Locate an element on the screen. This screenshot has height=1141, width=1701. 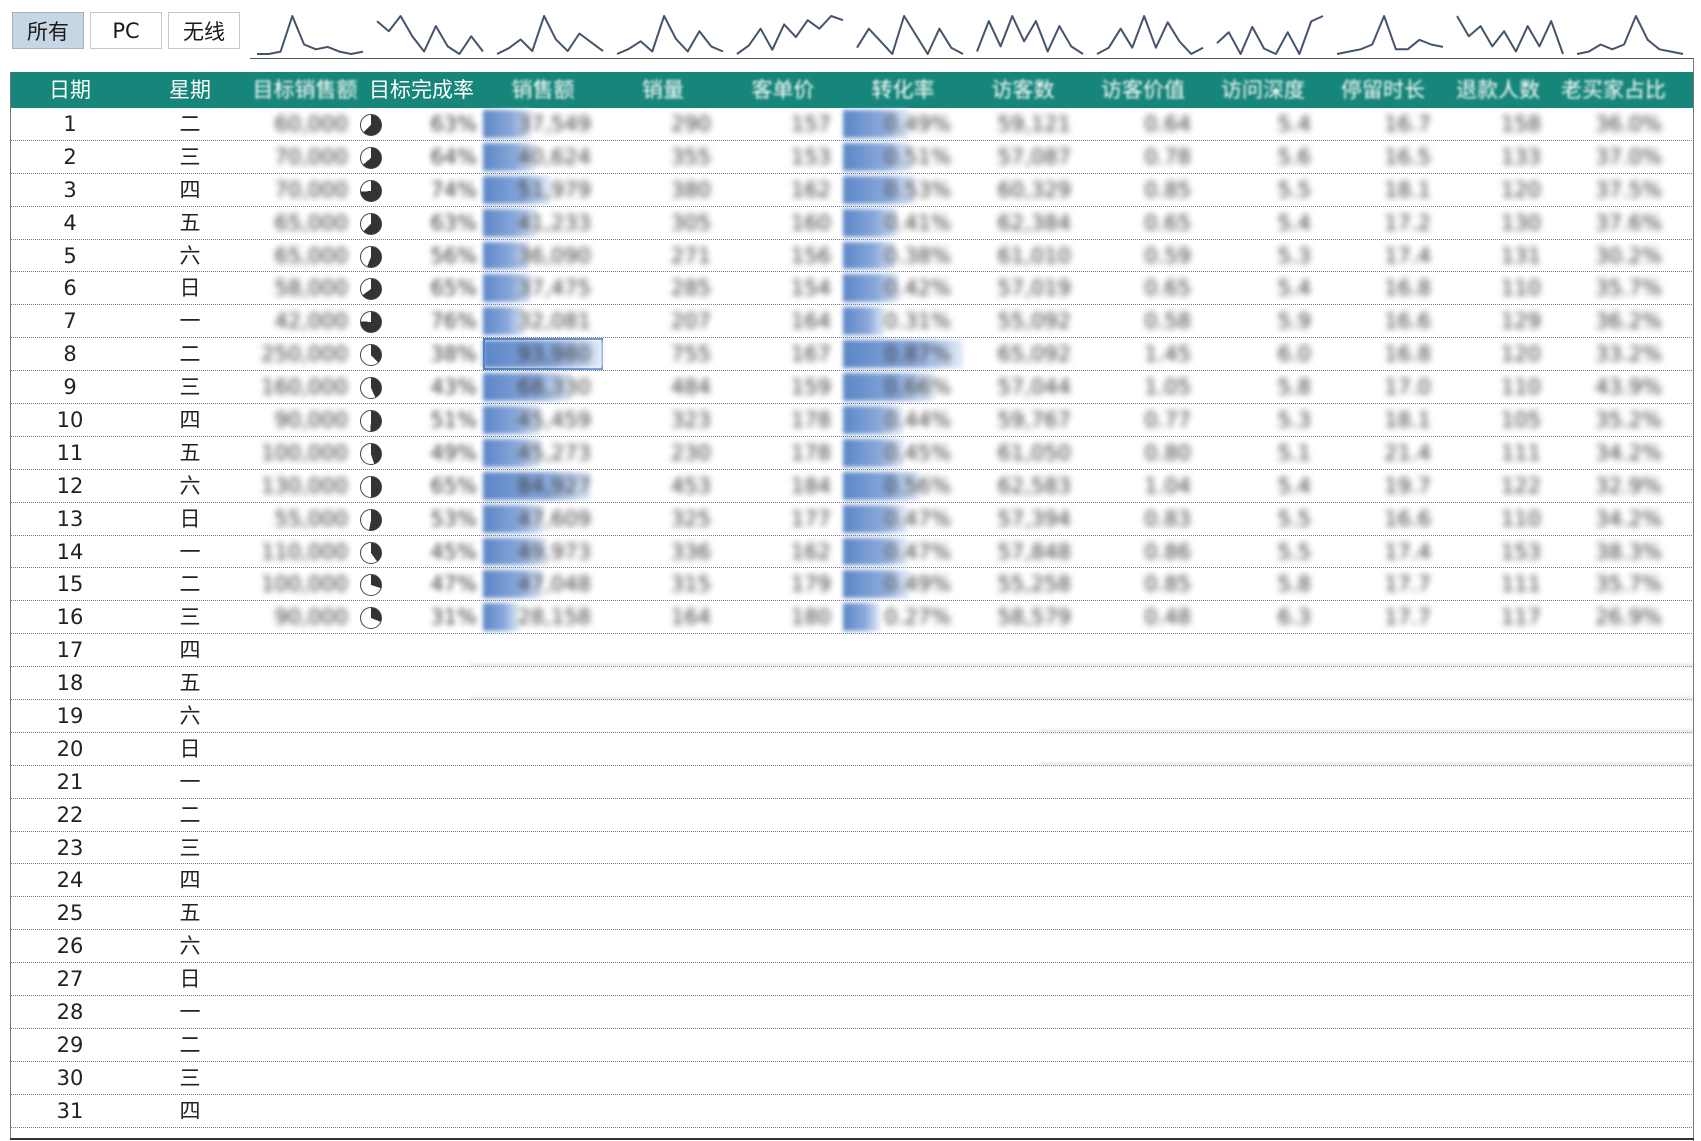
conversion-cell: 0.31% is located at coordinates (903, 321).